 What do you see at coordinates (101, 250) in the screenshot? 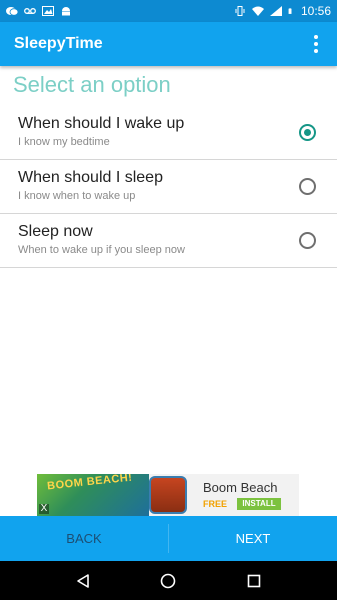
I see `option-subtitle: When to wake up if you sleep now` at bounding box center [101, 250].